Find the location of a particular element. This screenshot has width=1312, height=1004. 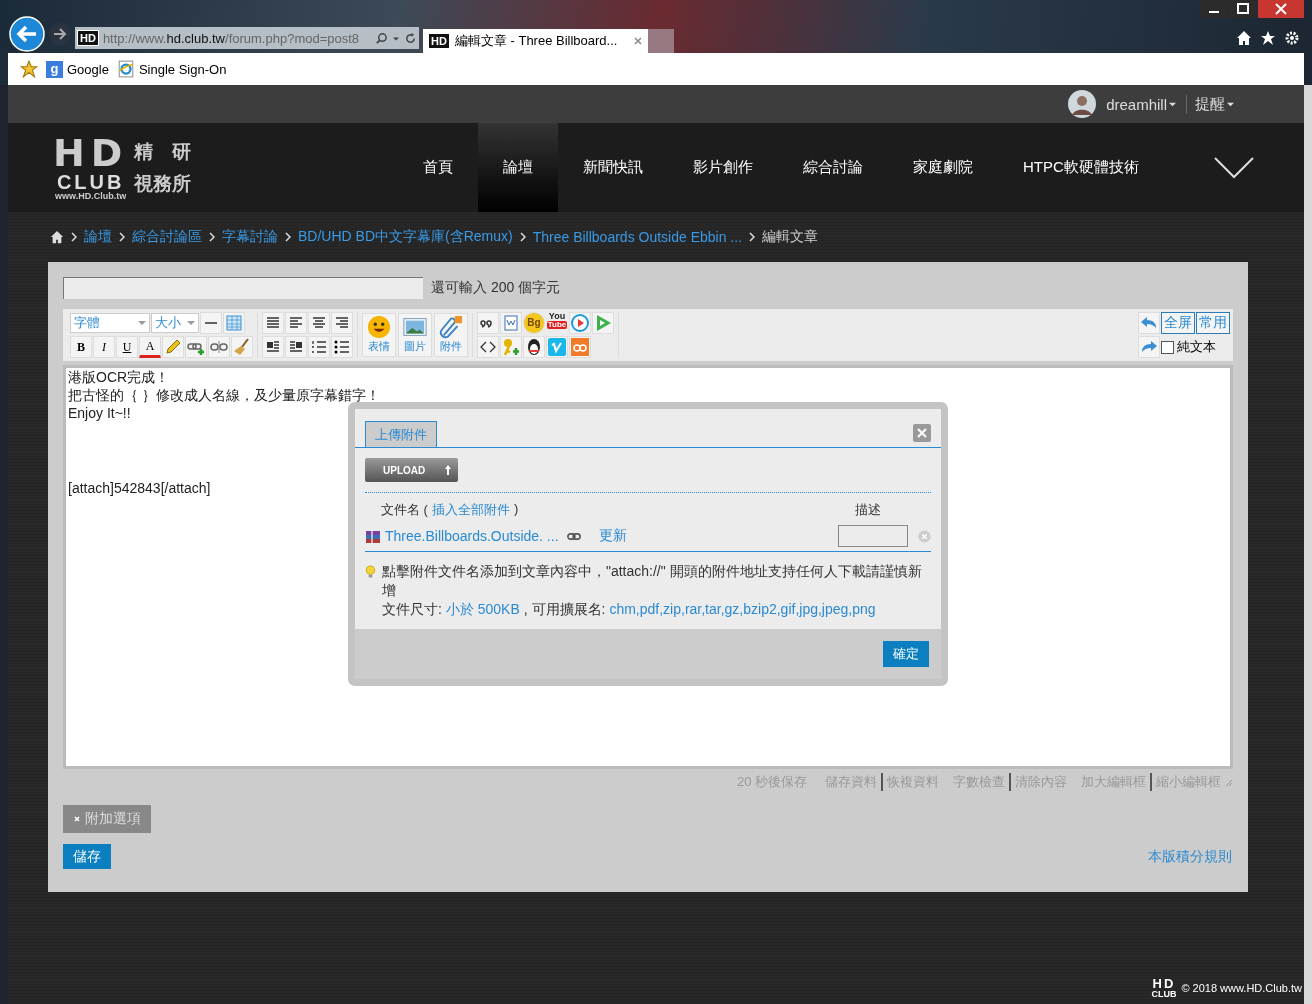

smiley-icon is located at coordinates (379, 327).